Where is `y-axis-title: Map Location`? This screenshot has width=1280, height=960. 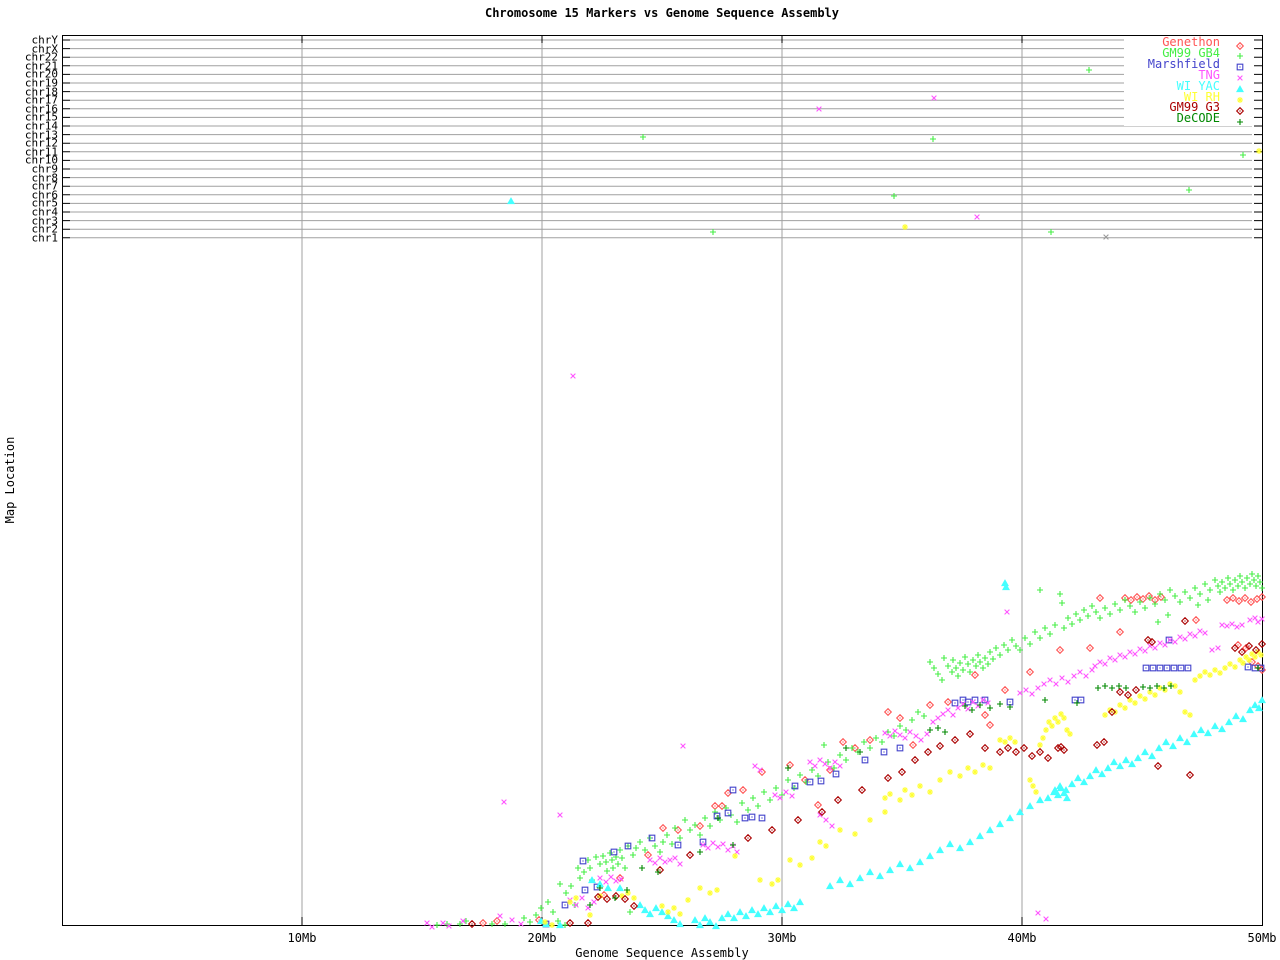 y-axis-title: Map Location is located at coordinates (10, 480).